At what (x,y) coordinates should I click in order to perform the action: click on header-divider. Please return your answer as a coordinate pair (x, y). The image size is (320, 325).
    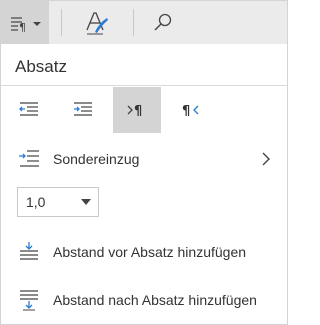
    Looking at the image, I should click on (144, 85).